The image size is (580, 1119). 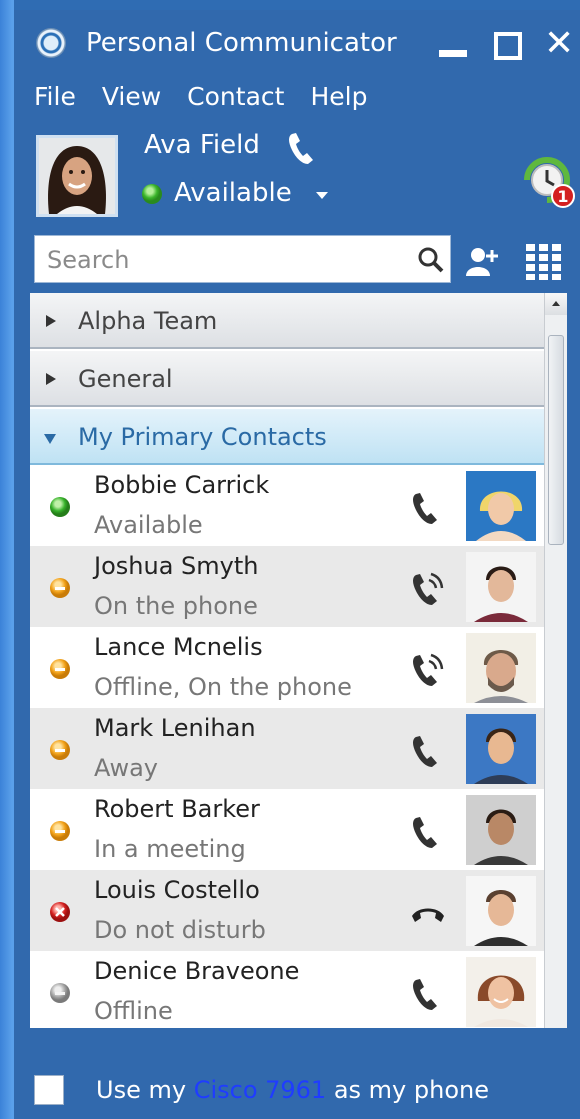 I want to click on contact-status: Away, so click(x=126, y=768).